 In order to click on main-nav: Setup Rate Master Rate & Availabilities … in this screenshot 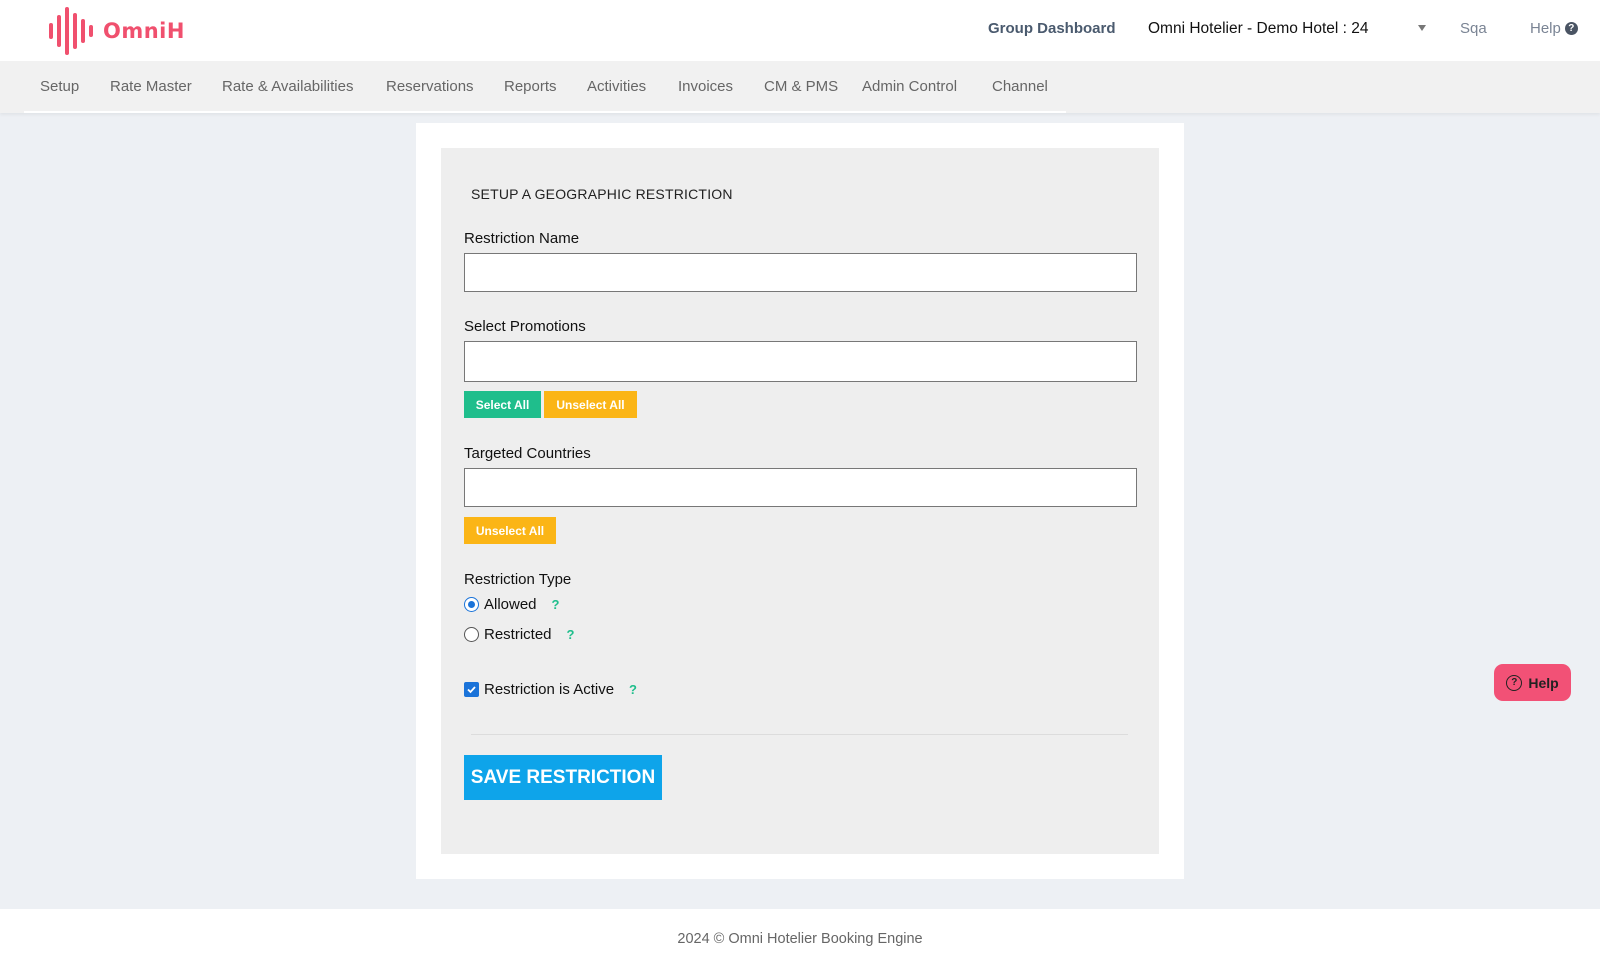, I will do `click(800, 87)`.